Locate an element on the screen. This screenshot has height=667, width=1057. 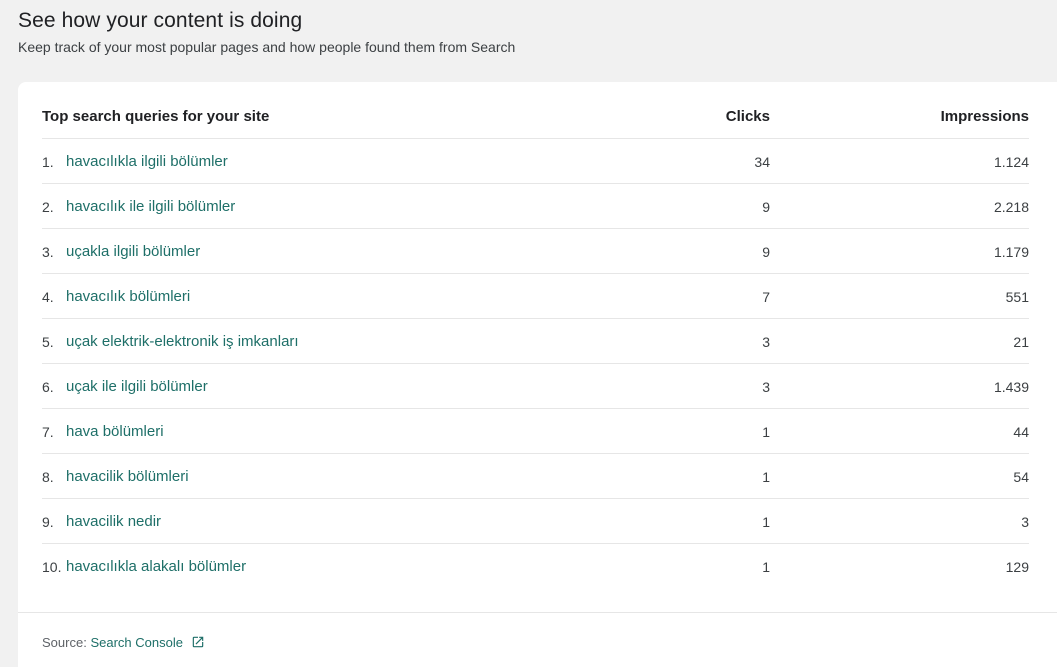
row-rank: 8. is located at coordinates (48, 477).